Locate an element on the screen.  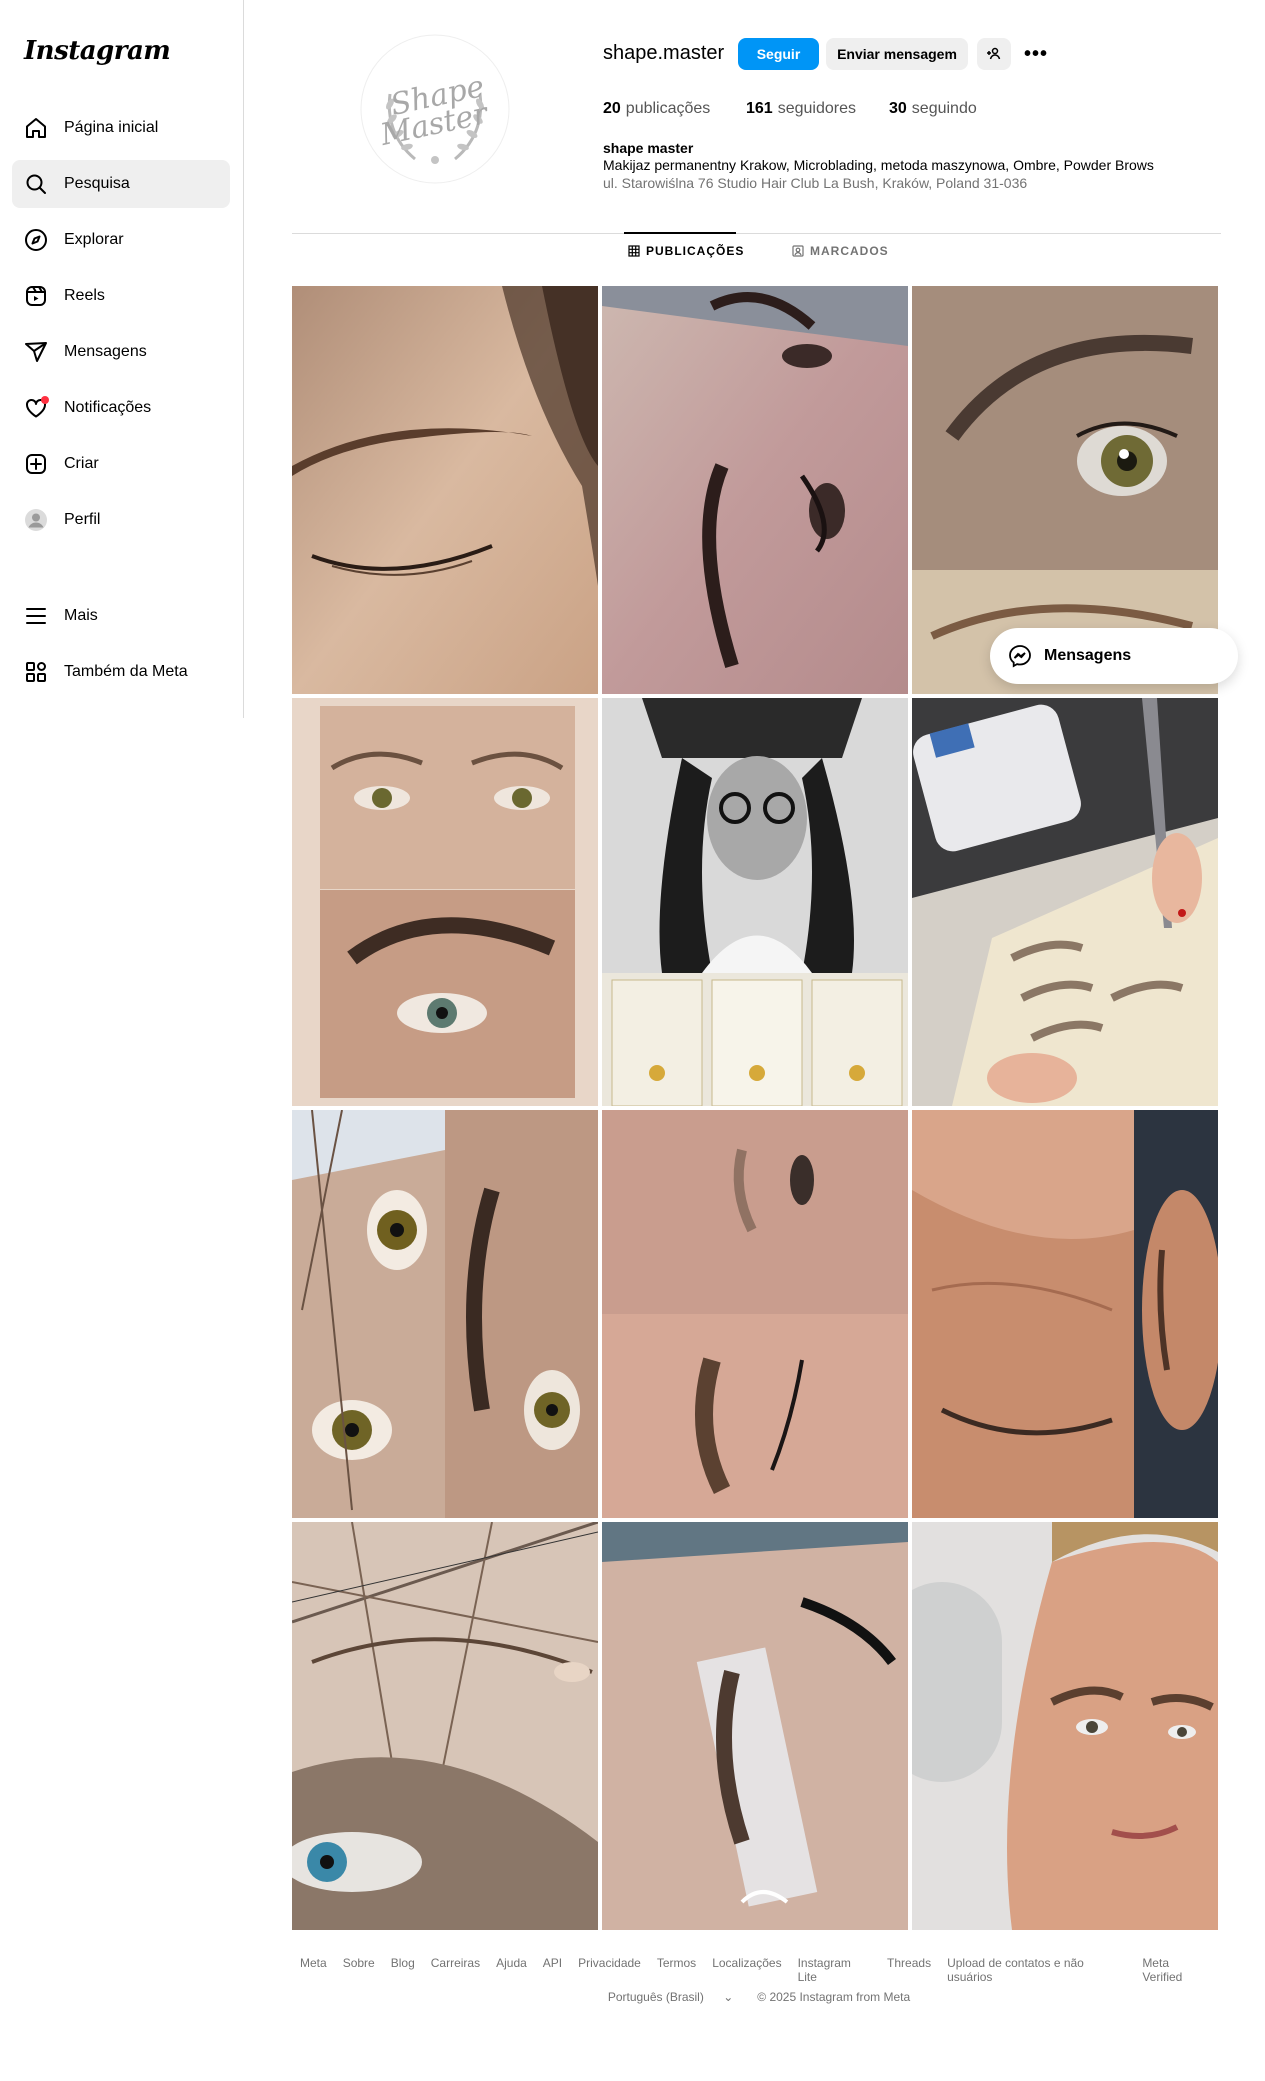
compass-icon is located at coordinates (36, 240).